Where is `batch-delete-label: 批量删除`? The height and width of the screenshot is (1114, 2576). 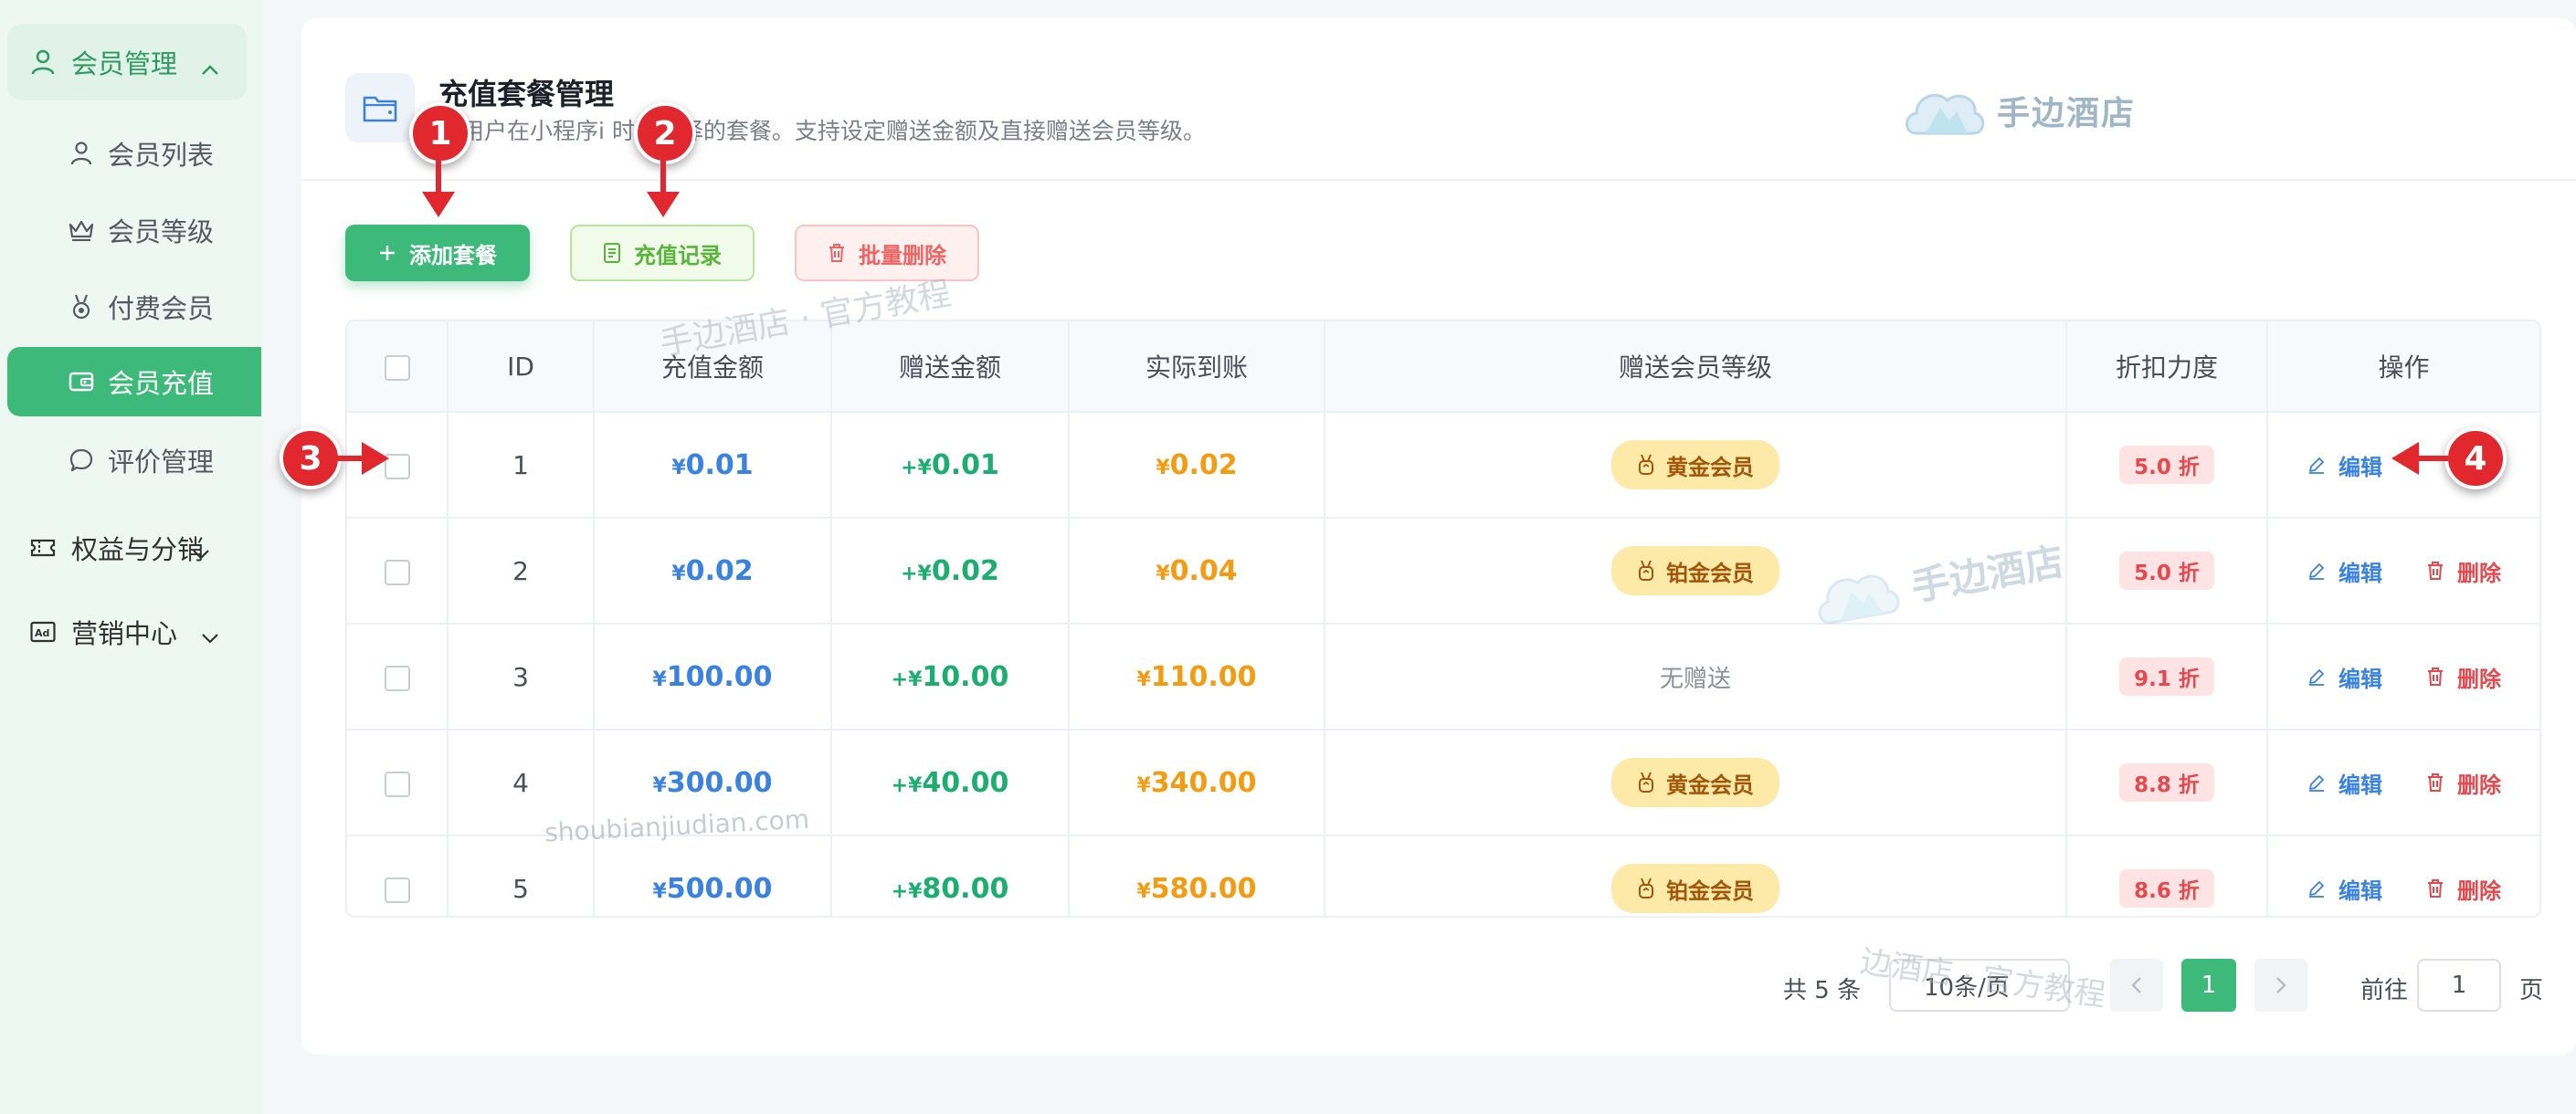 batch-delete-label: 批量删除 is located at coordinates (902, 255).